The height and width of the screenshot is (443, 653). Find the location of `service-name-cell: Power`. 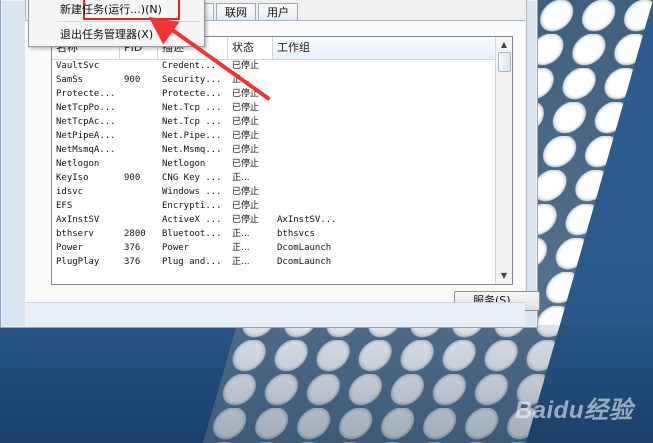

service-name-cell: Power is located at coordinates (70, 248).